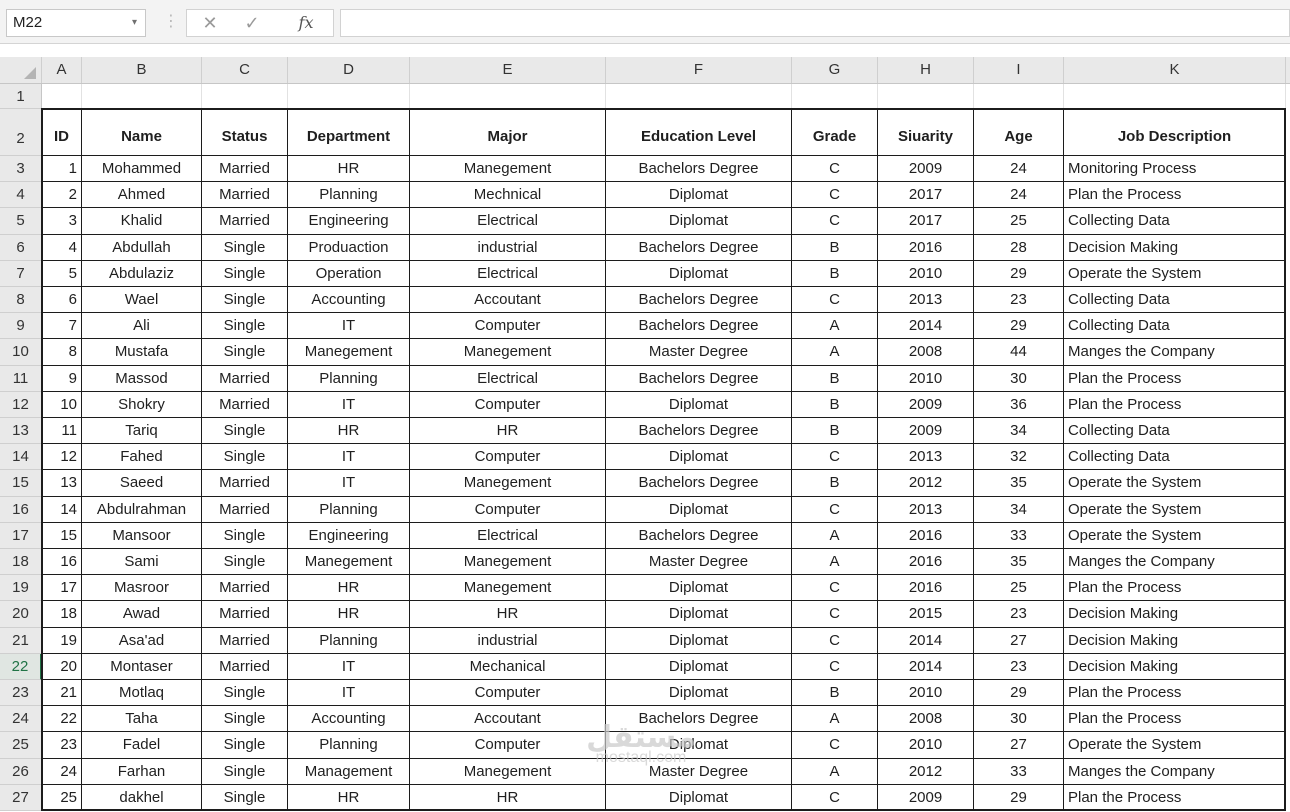  I want to click on table-cell: Collecting Data, so click(1175, 431).